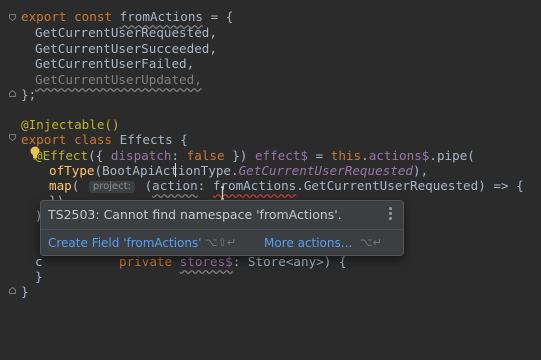 This screenshot has width=541, height=360. What do you see at coordinates (391, 214) in the screenshot?
I see `more-options-icon` at bounding box center [391, 214].